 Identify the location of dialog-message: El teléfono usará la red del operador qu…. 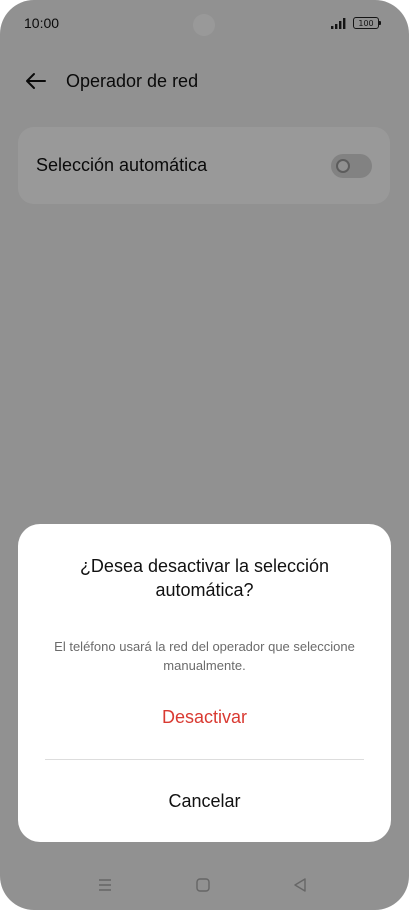
(204, 656).